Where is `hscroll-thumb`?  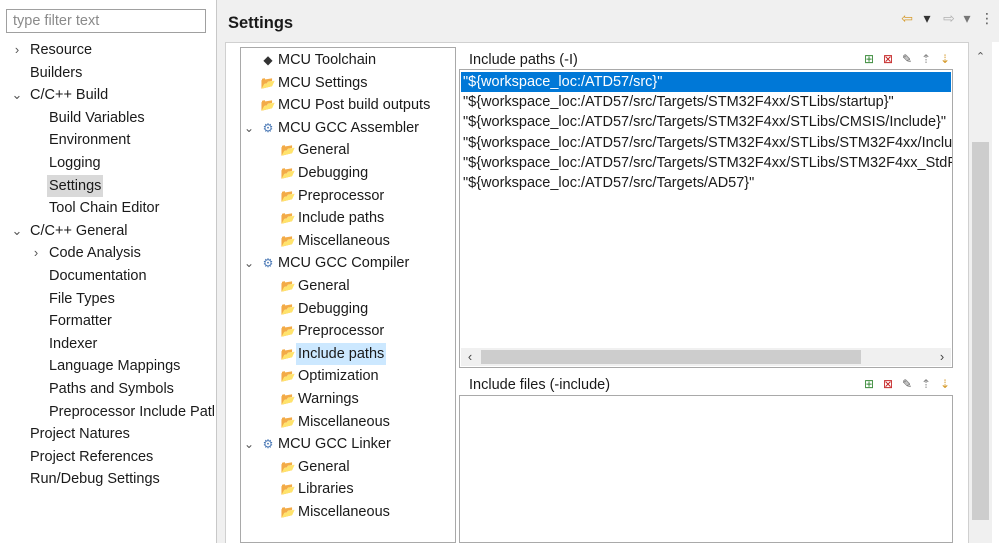
hscroll-thumb is located at coordinates (671, 357).